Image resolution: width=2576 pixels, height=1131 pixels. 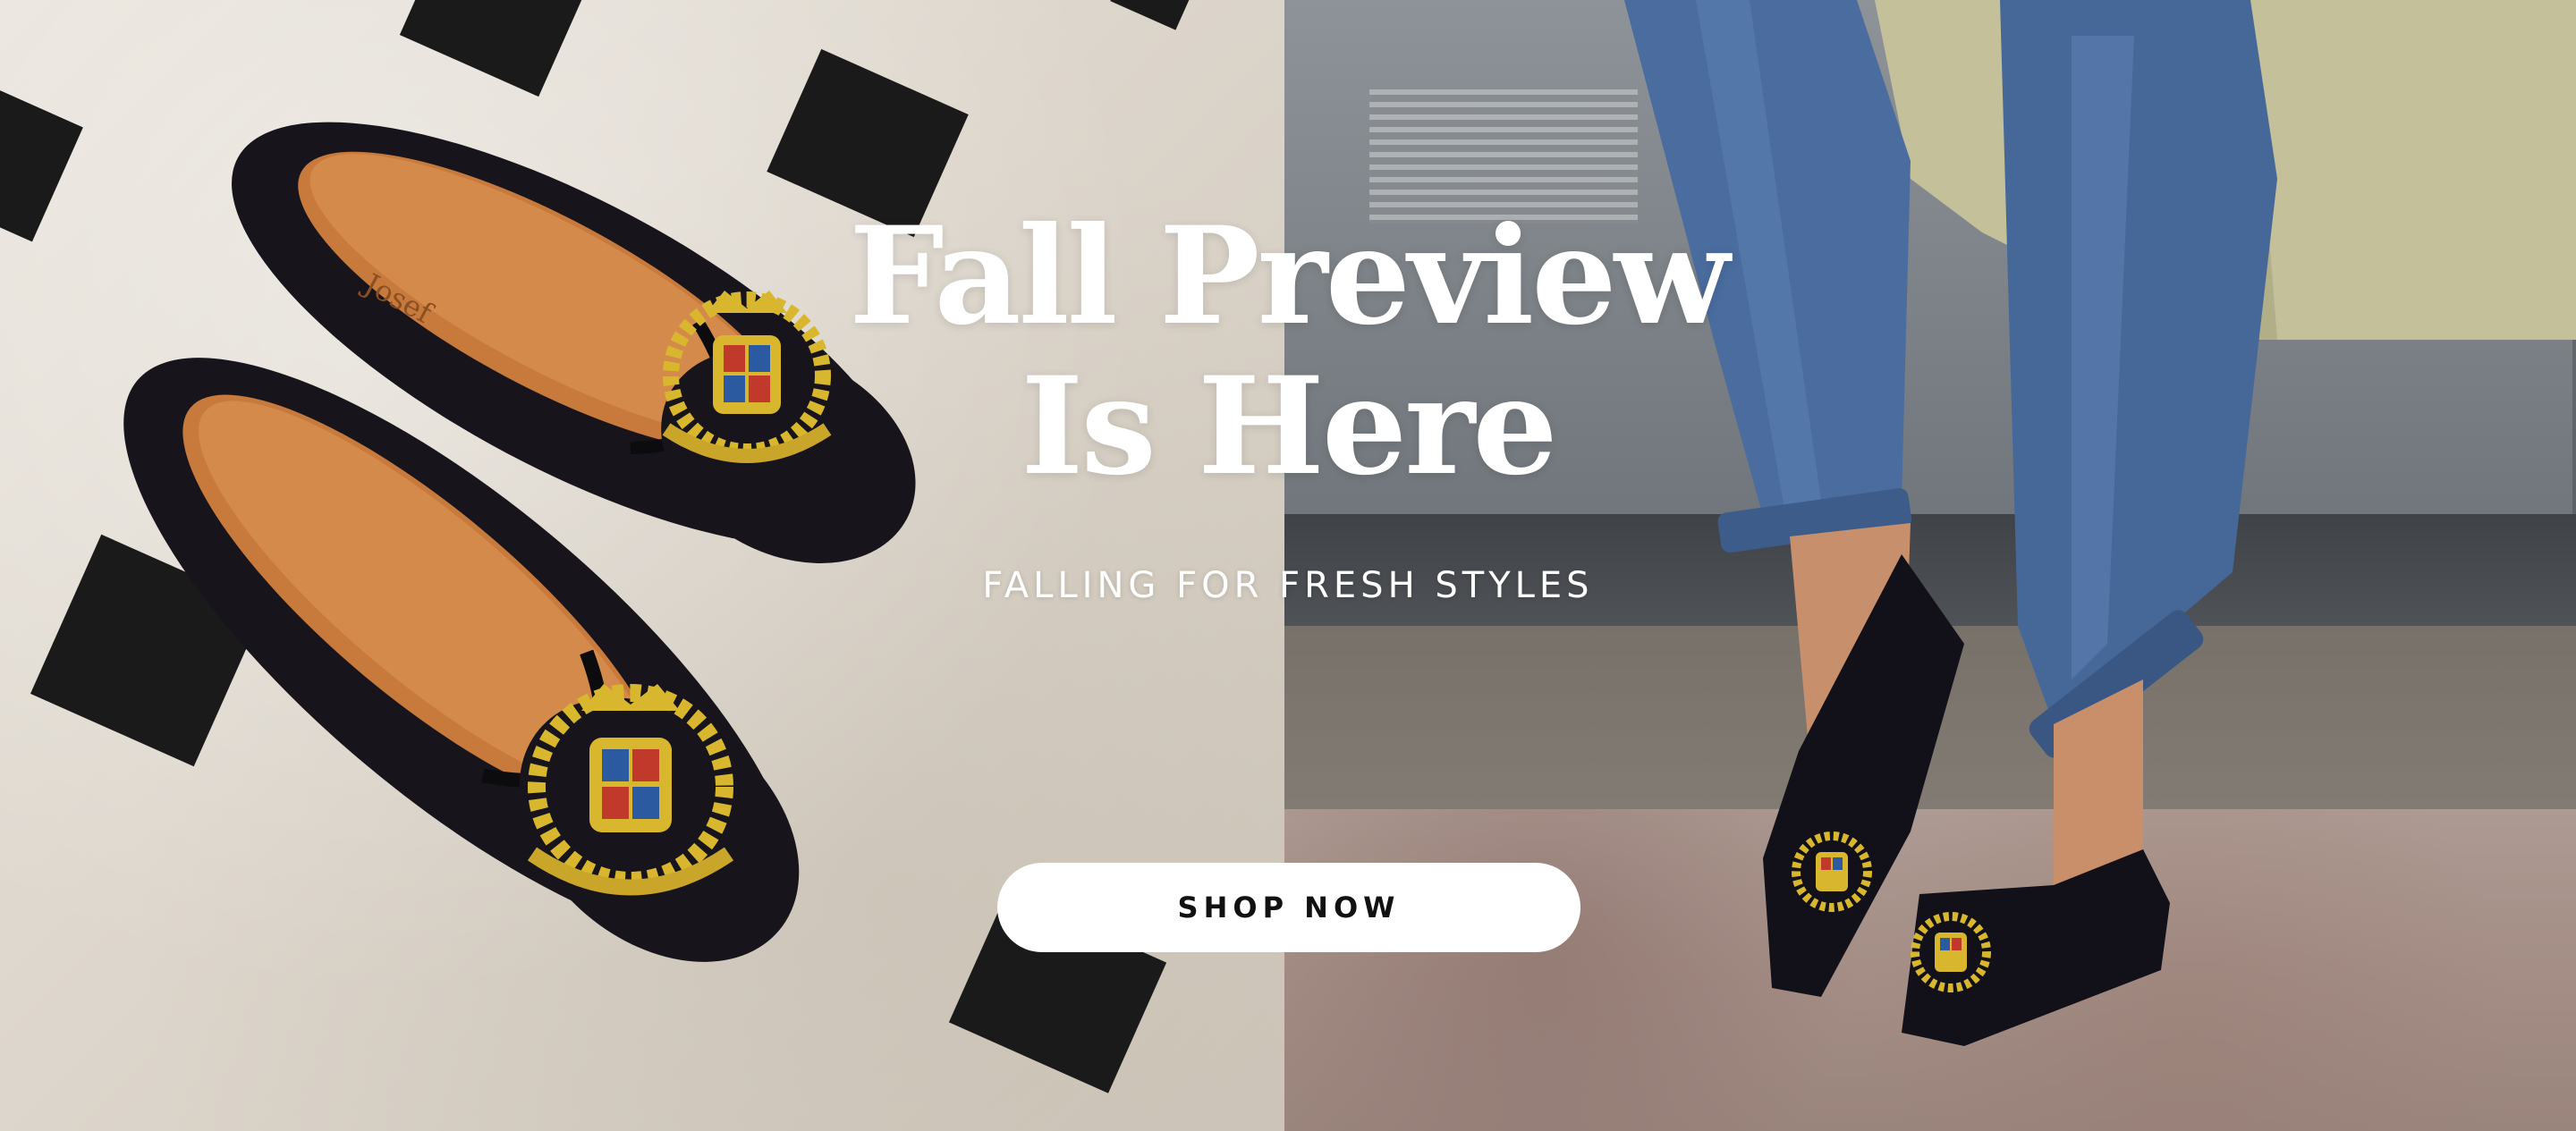 I want to click on hero-headline-line2: Is Here, so click(x=1289, y=426).